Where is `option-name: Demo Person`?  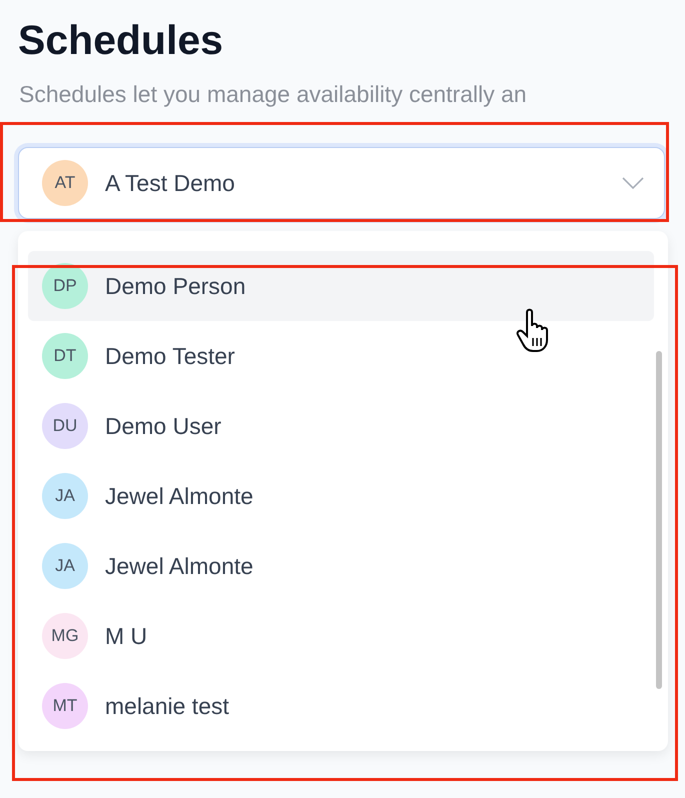
option-name: Demo Person is located at coordinates (175, 286).